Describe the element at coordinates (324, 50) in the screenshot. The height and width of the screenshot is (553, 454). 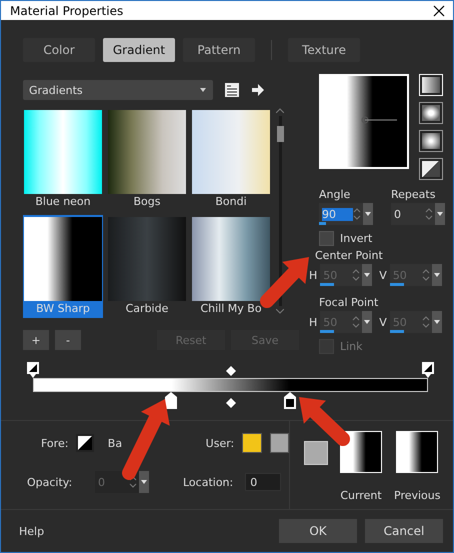
I see `tab: Texture` at that location.